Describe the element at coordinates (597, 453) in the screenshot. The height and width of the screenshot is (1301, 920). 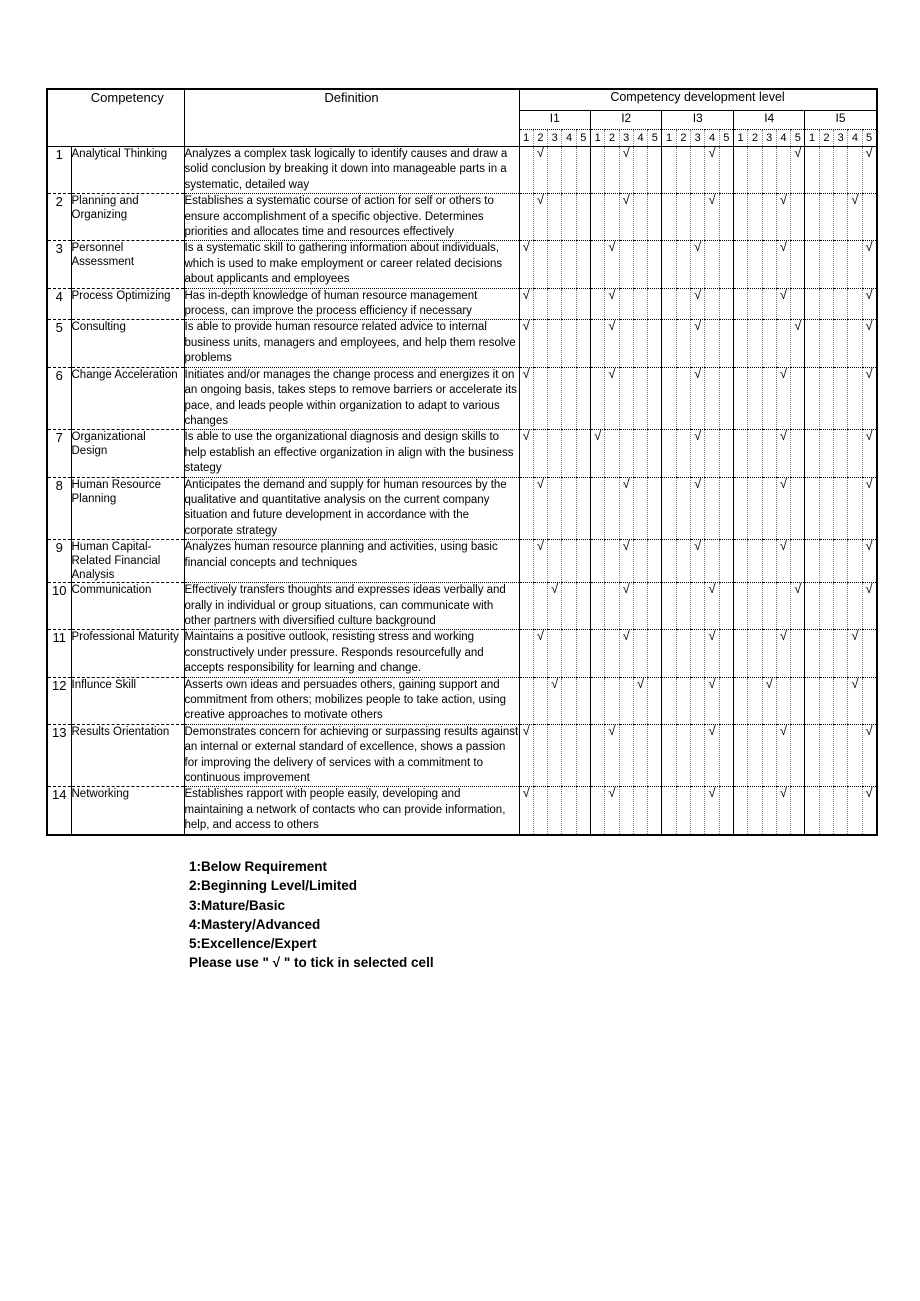
I see `rating-cell-i2-1: √` at that location.